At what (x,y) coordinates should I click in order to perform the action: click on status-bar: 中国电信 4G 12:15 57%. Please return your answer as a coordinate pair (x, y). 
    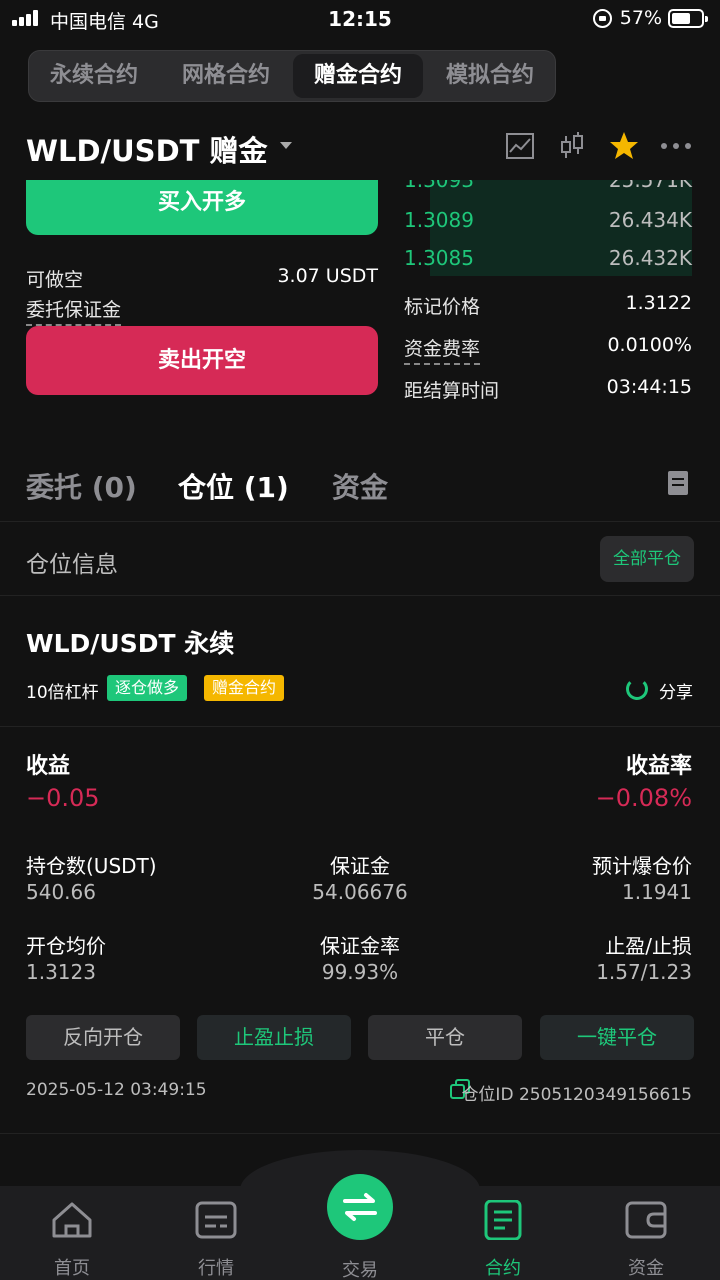
    Looking at the image, I should click on (360, 19).